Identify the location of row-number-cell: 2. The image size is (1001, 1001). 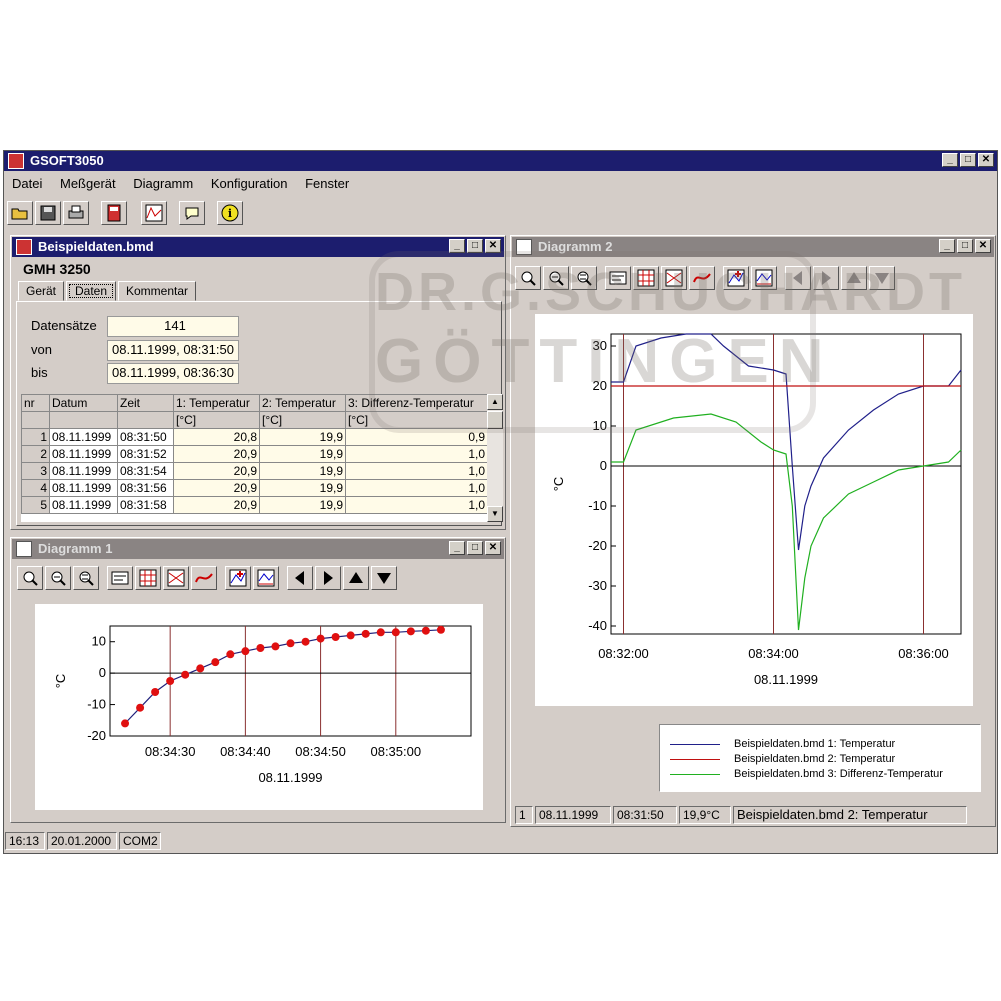
(35, 454).